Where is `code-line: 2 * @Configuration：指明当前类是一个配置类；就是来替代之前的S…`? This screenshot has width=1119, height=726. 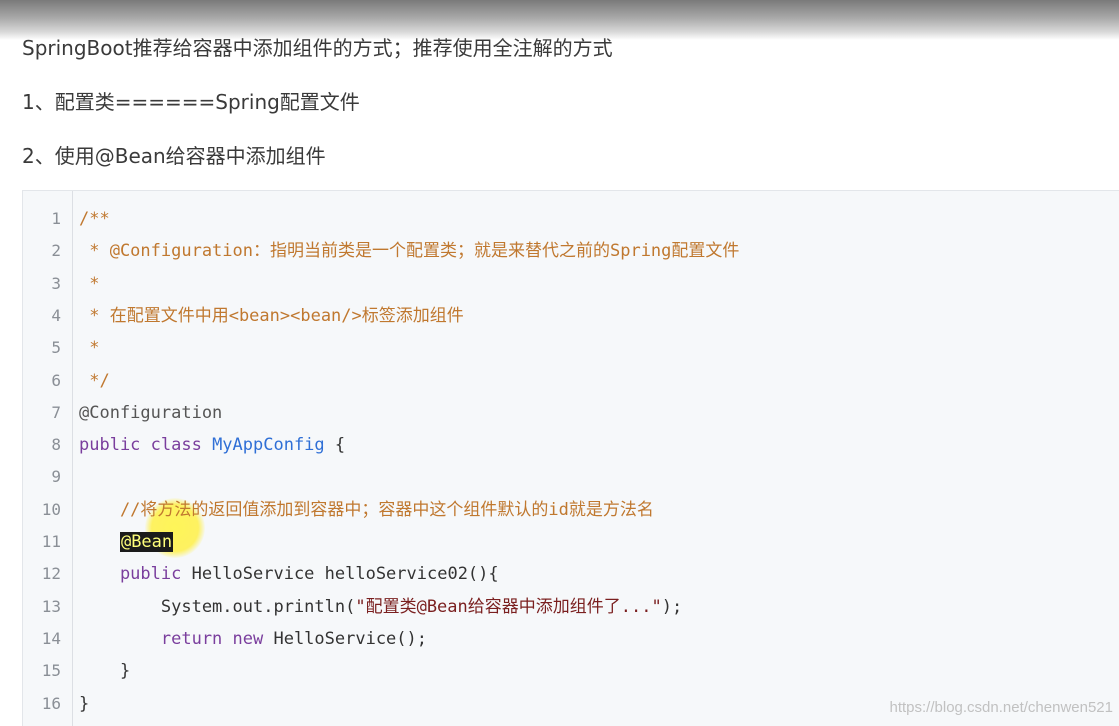 code-line: 2 * @Configuration：指明当前类是一个配置类；就是来替代之前的S… is located at coordinates (571, 251).